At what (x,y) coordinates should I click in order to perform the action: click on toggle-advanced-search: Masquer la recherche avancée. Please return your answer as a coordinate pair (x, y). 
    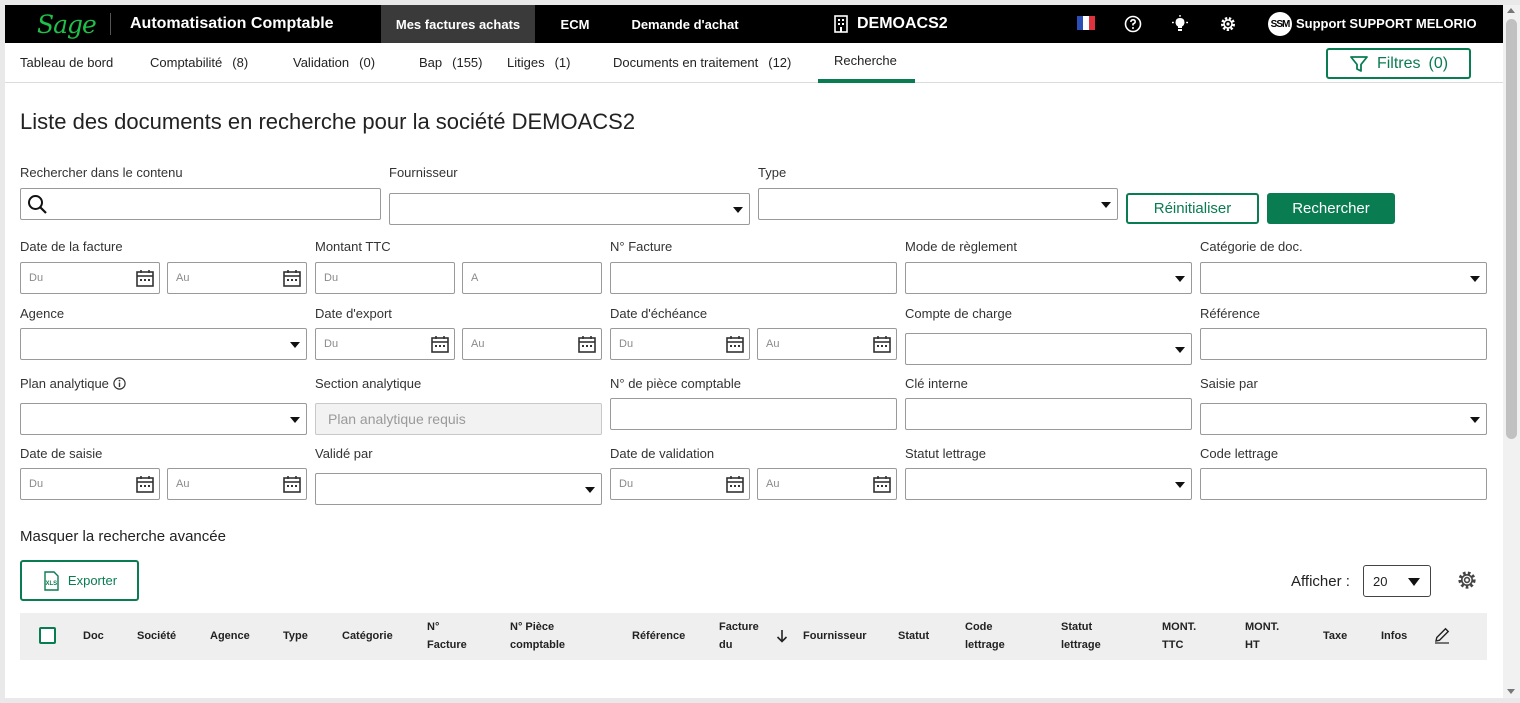
    Looking at the image, I should click on (123, 536).